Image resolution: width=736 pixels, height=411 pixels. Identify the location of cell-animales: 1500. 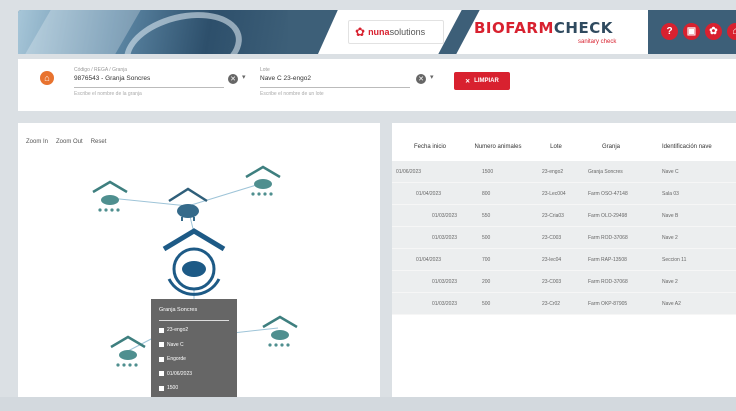
(488, 171).